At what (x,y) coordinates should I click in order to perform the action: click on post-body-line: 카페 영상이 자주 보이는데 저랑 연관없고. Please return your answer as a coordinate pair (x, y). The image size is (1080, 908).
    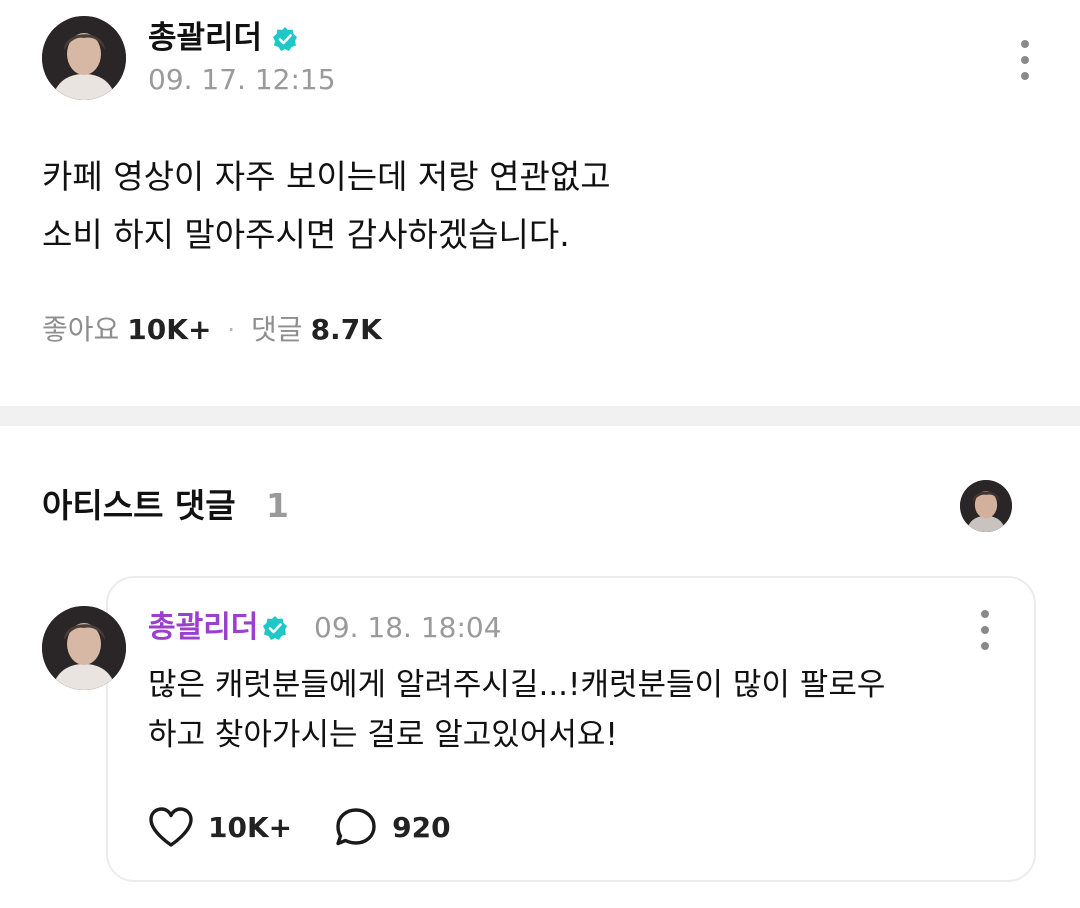
    Looking at the image, I should click on (326, 176).